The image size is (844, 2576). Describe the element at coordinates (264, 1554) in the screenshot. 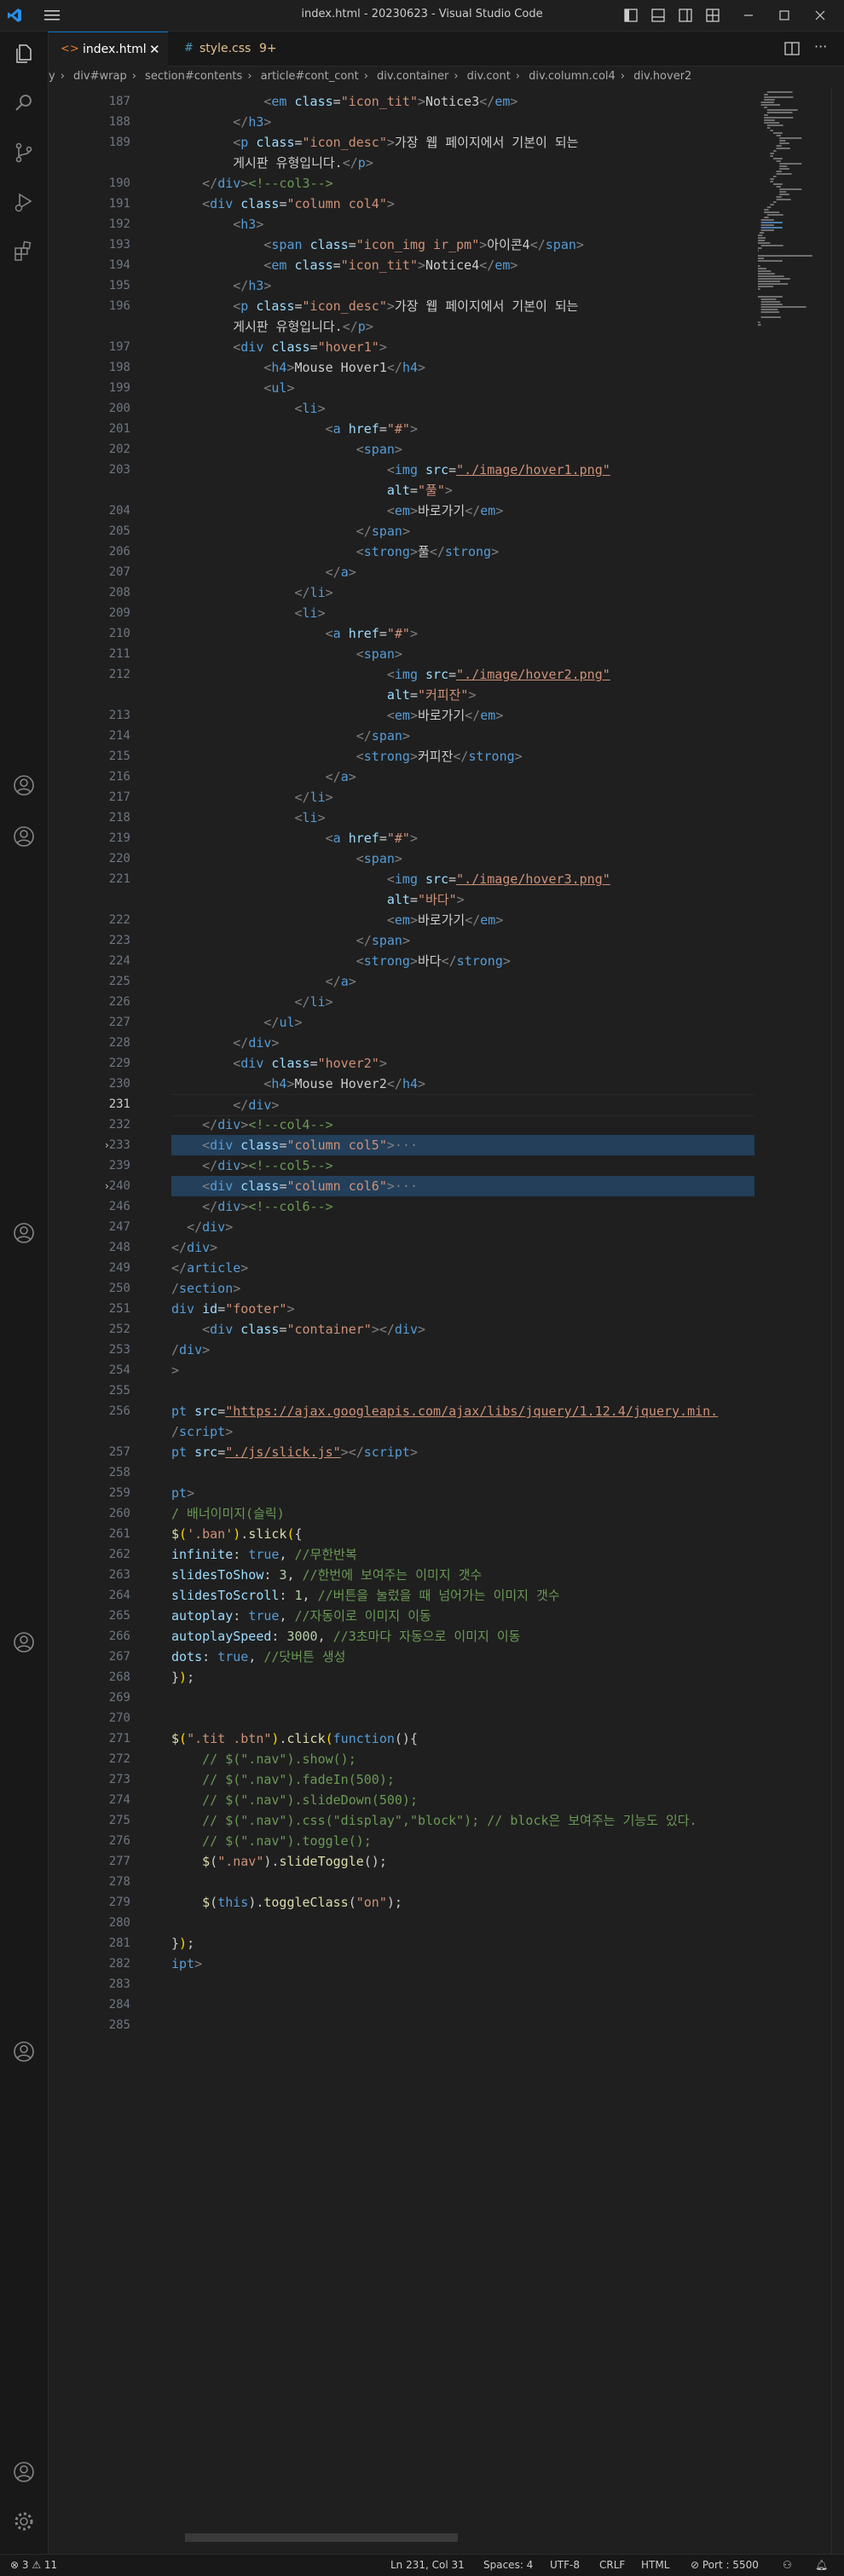

I see `code-line: infinite: true, //무한반복` at that location.